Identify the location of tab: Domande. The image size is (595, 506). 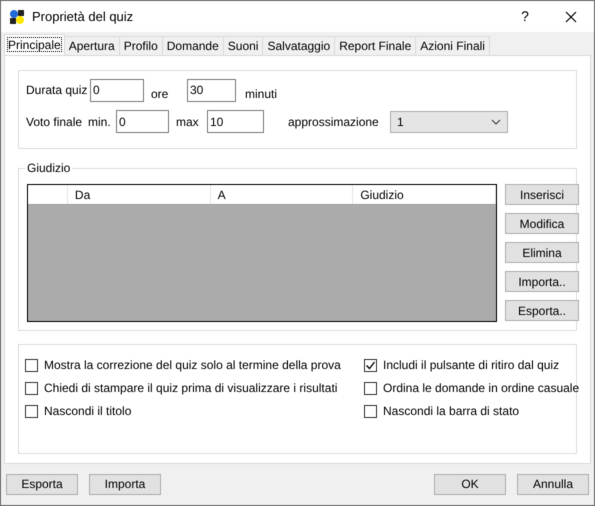
(193, 45).